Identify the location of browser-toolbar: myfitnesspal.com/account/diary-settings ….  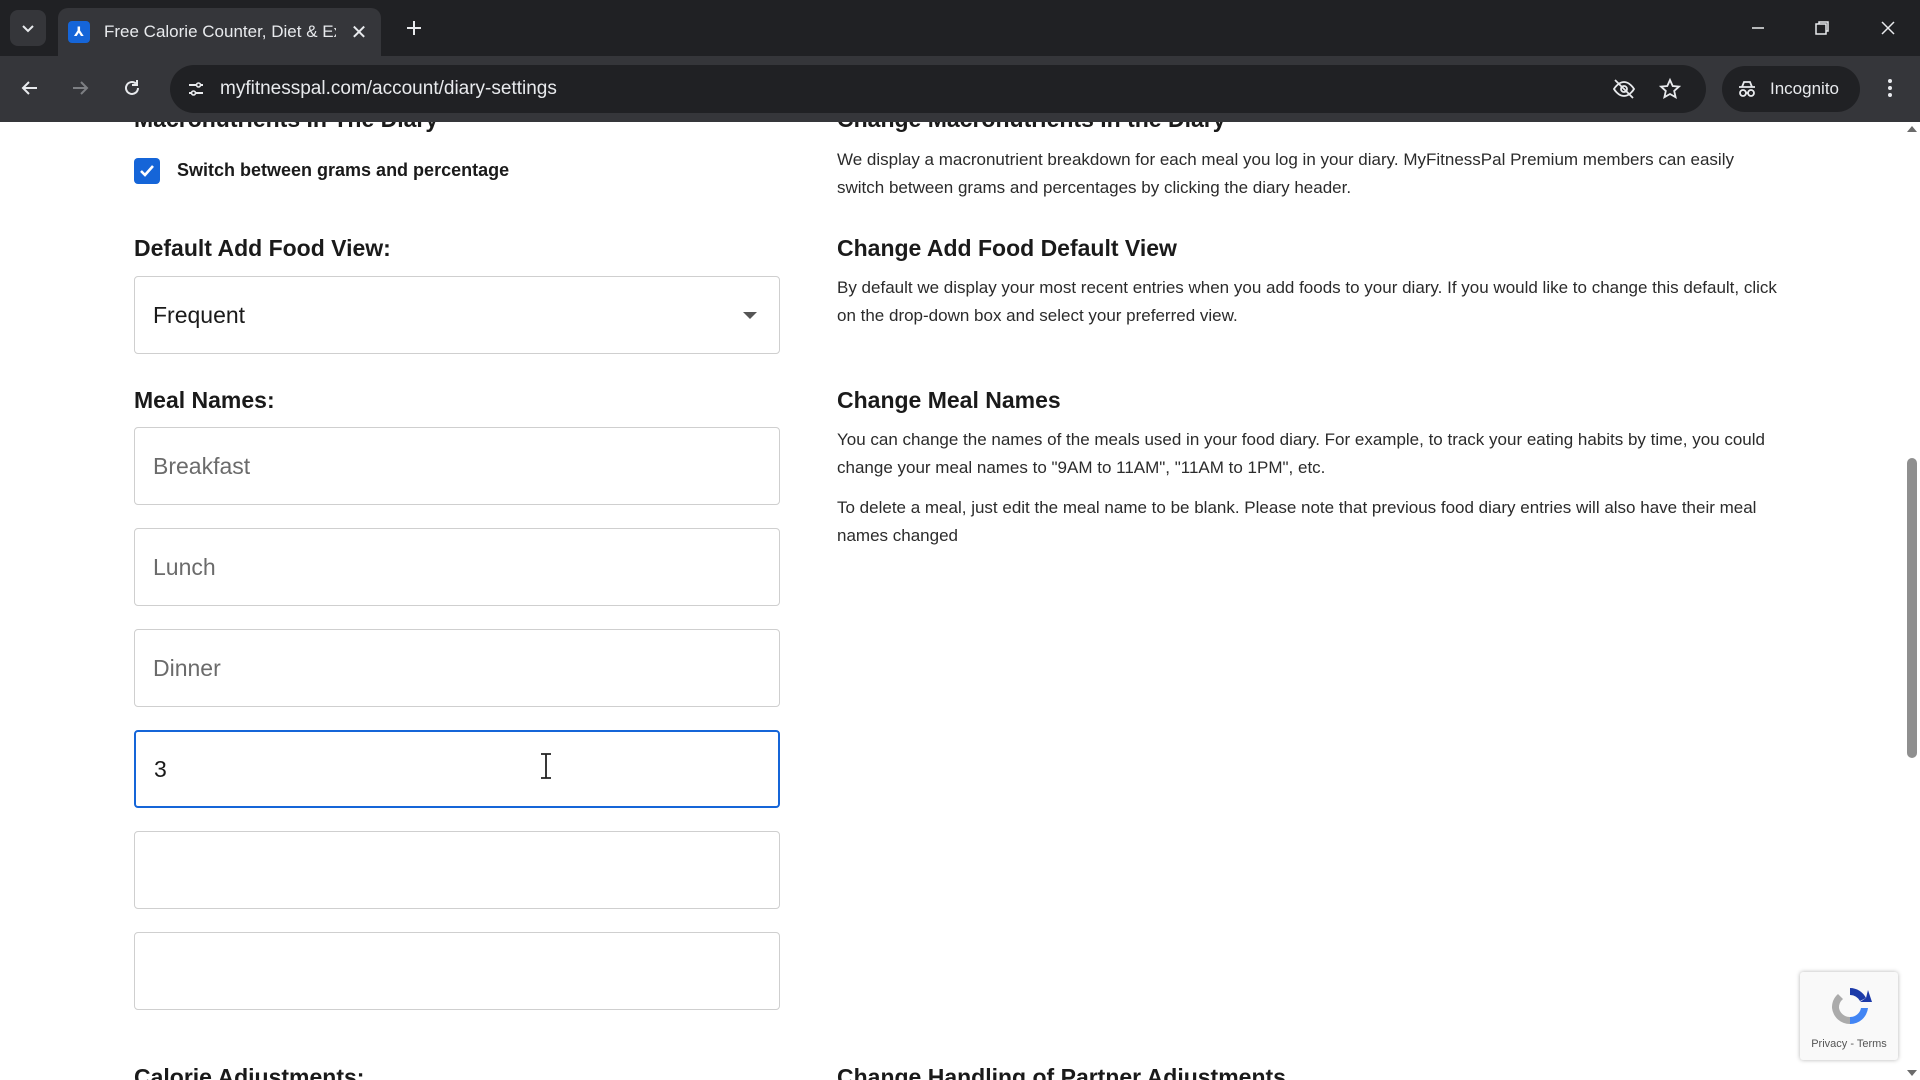
(960, 89).